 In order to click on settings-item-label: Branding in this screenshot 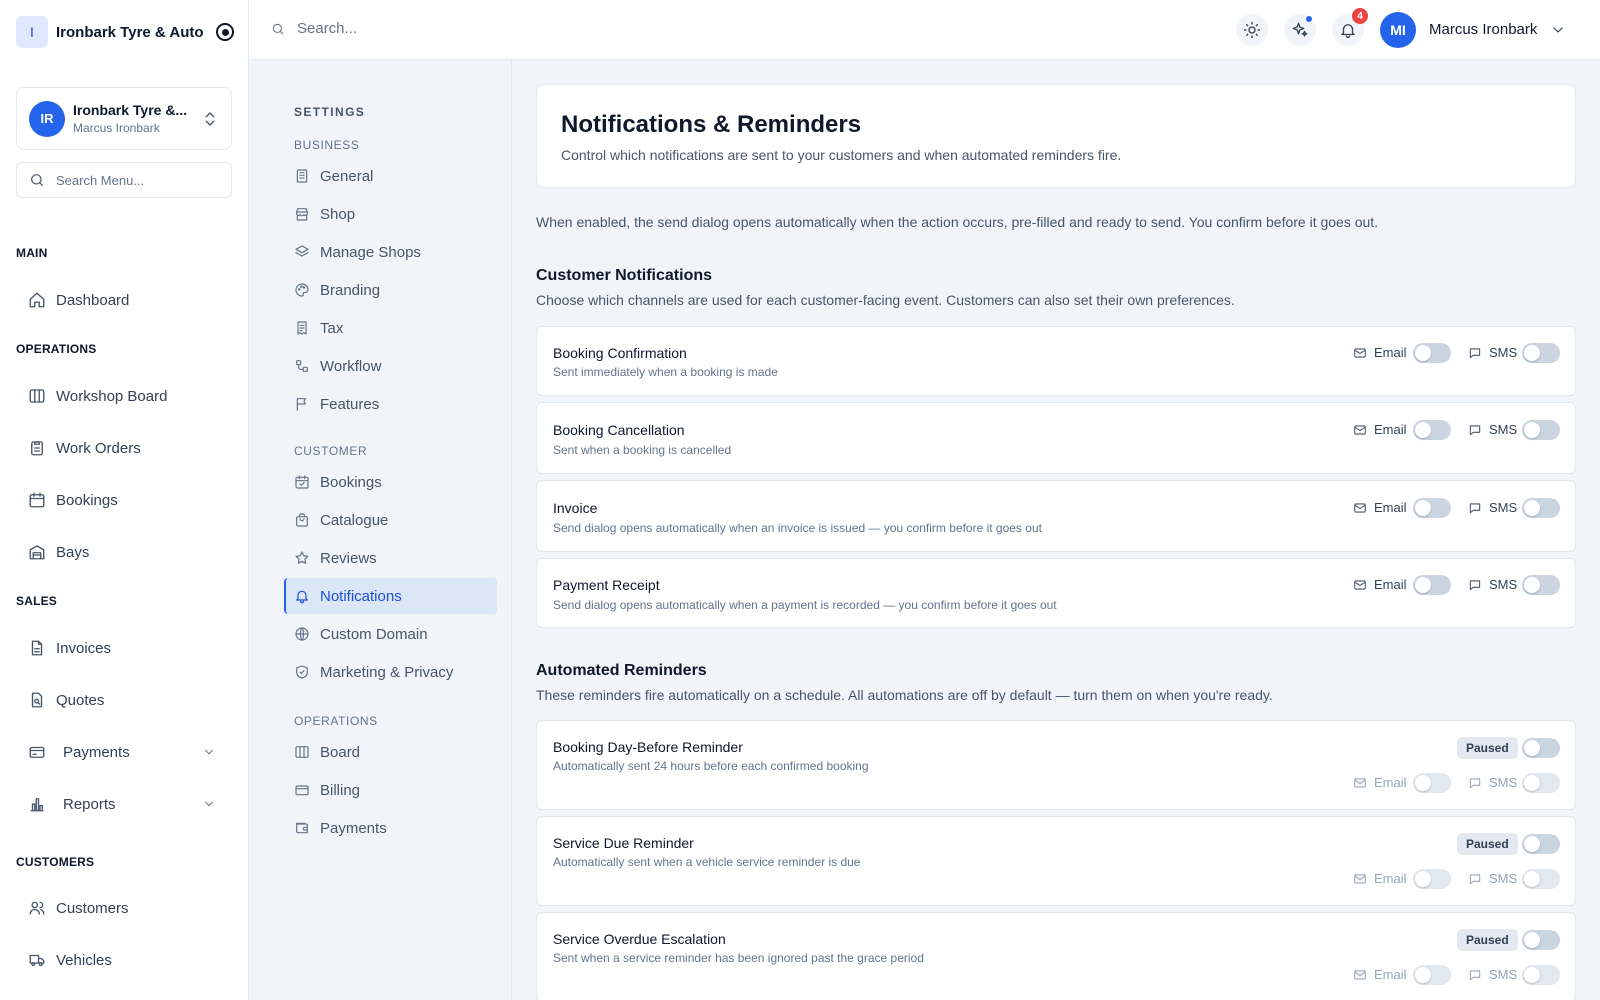, I will do `click(350, 290)`.